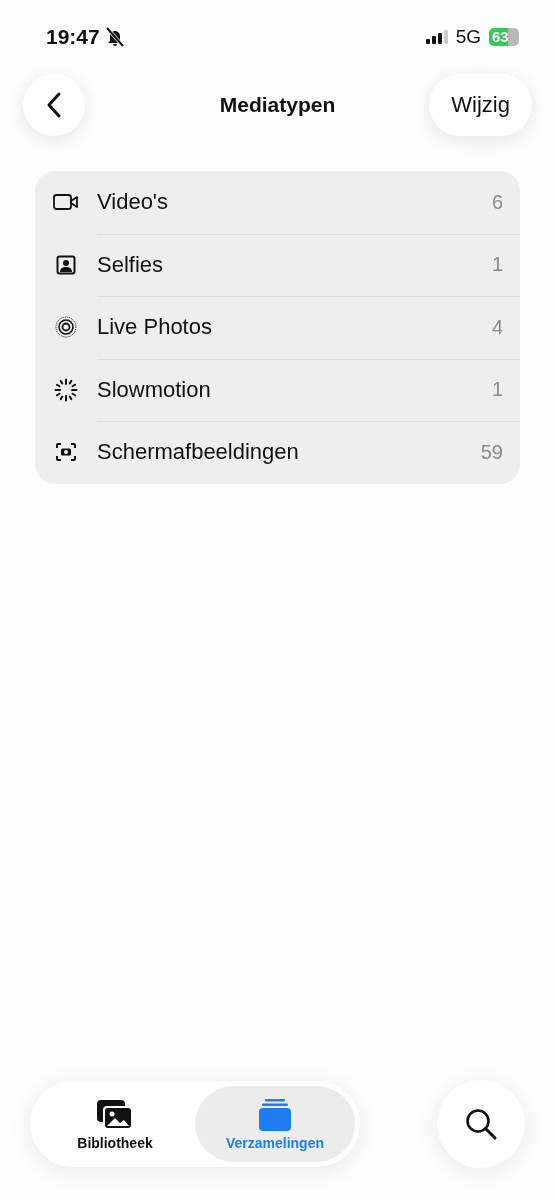 The height and width of the screenshot is (1200, 555). I want to click on tab: Bibliotheek, so click(115, 1124).